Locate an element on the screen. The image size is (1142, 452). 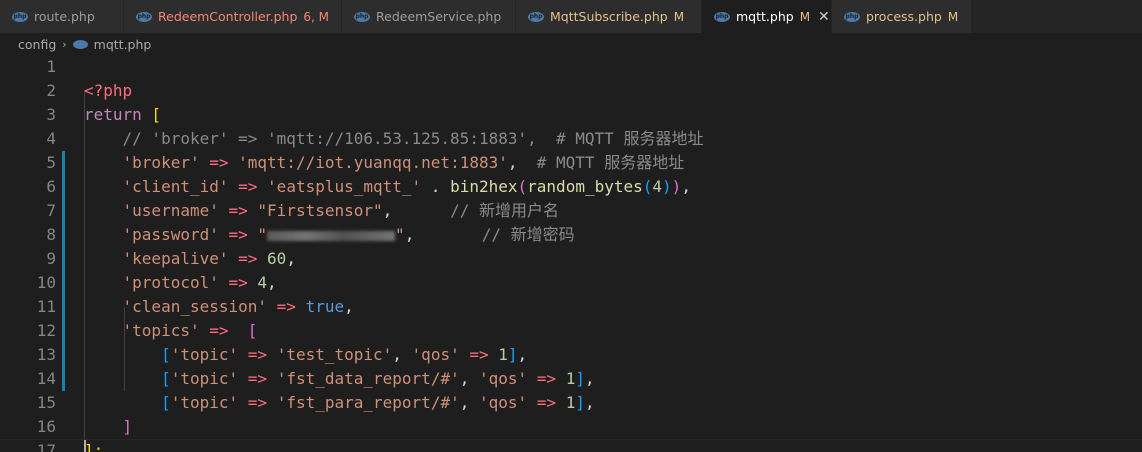
breadcrumb: config › mqtt.php is located at coordinates (571, 44).